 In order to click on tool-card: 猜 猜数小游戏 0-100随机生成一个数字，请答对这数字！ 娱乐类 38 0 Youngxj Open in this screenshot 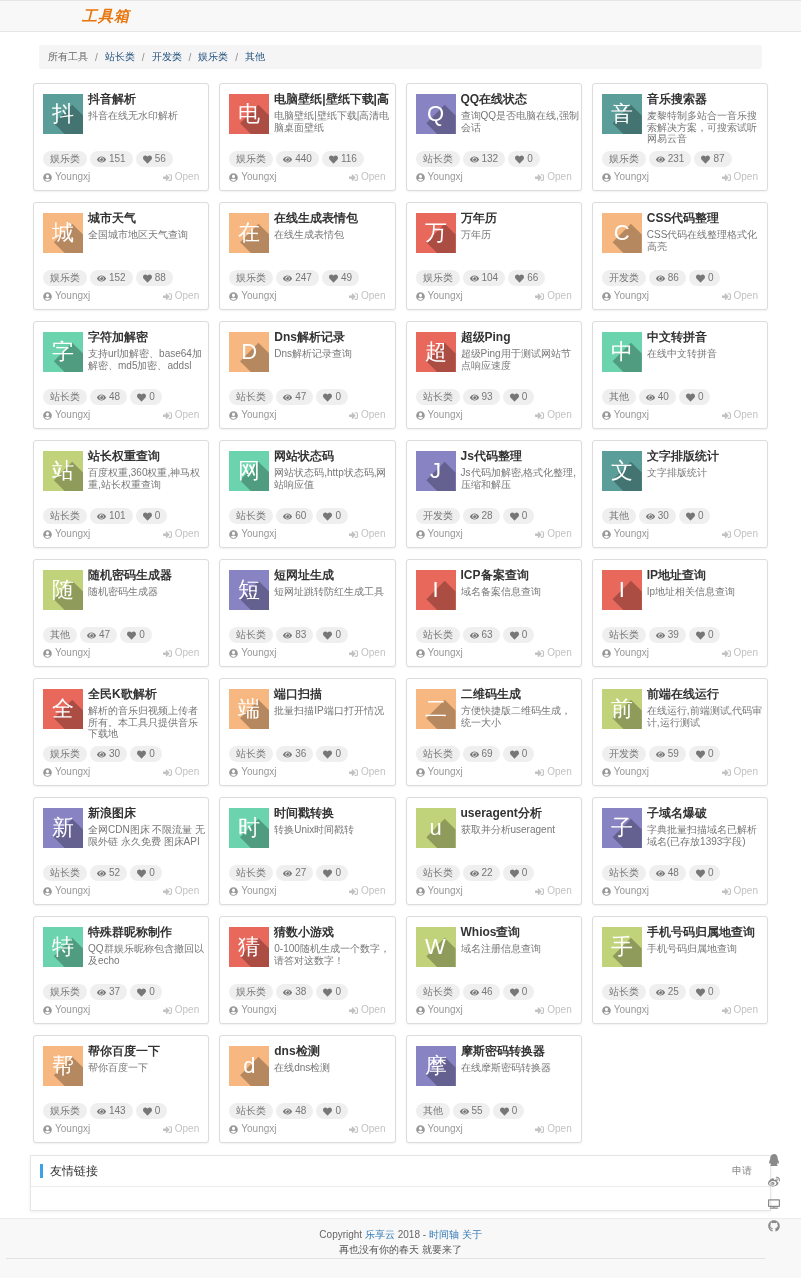, I will do `click(307, 970)`.